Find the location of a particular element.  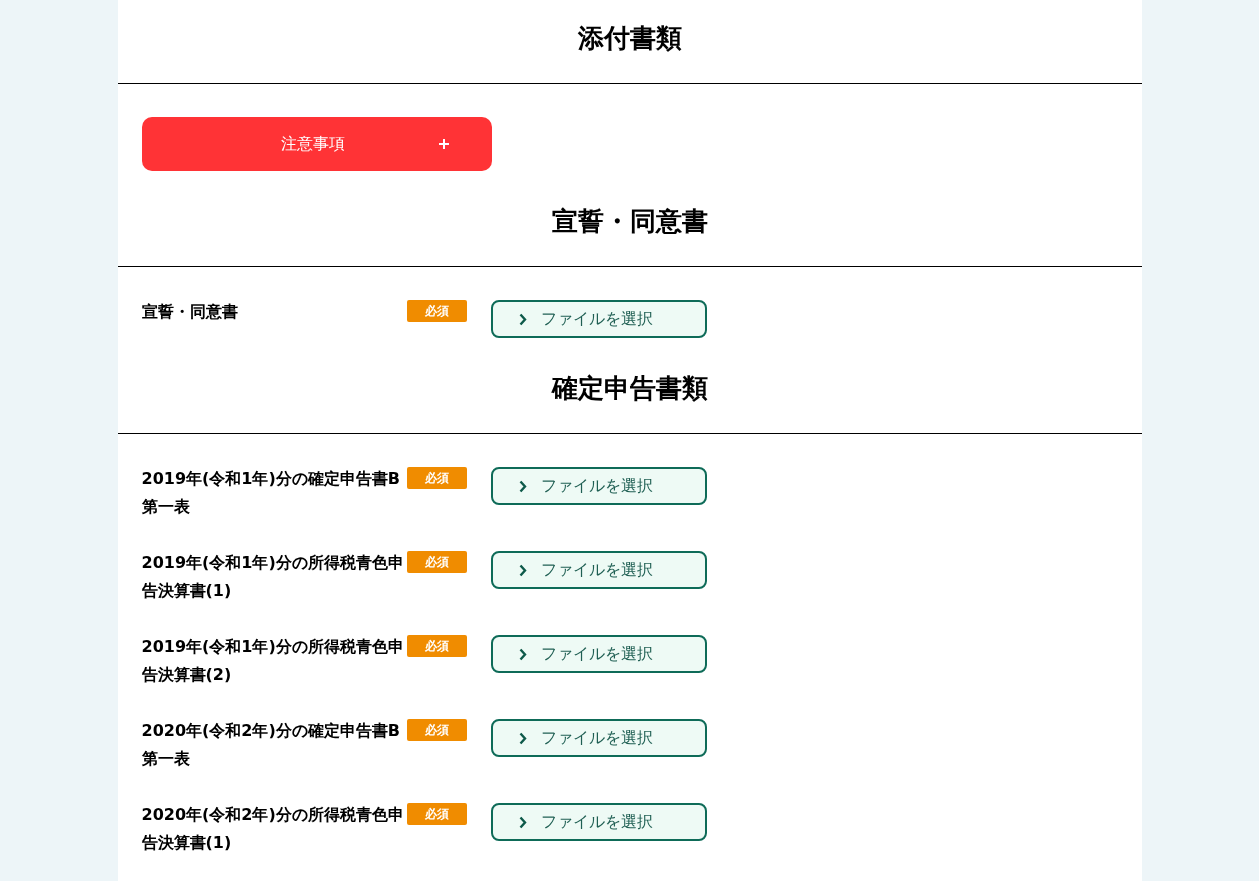

document-label: 2020年(令和2年)分の所得税青色申告決算書(1) is located at coordinates (273, 829).